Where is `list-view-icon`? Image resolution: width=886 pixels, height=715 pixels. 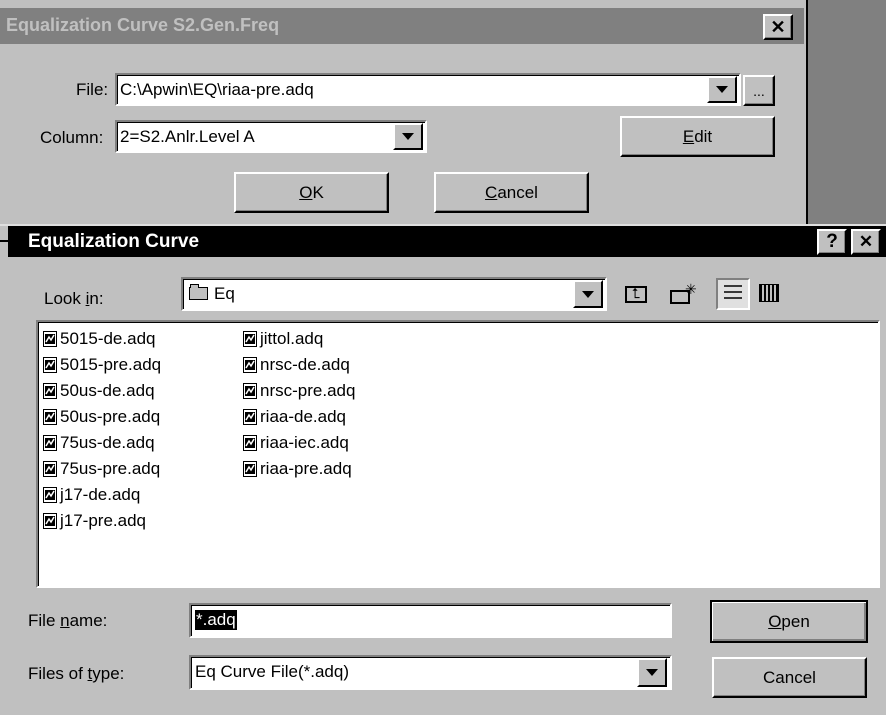 list-view-icon is located at coordinates (733, 293).